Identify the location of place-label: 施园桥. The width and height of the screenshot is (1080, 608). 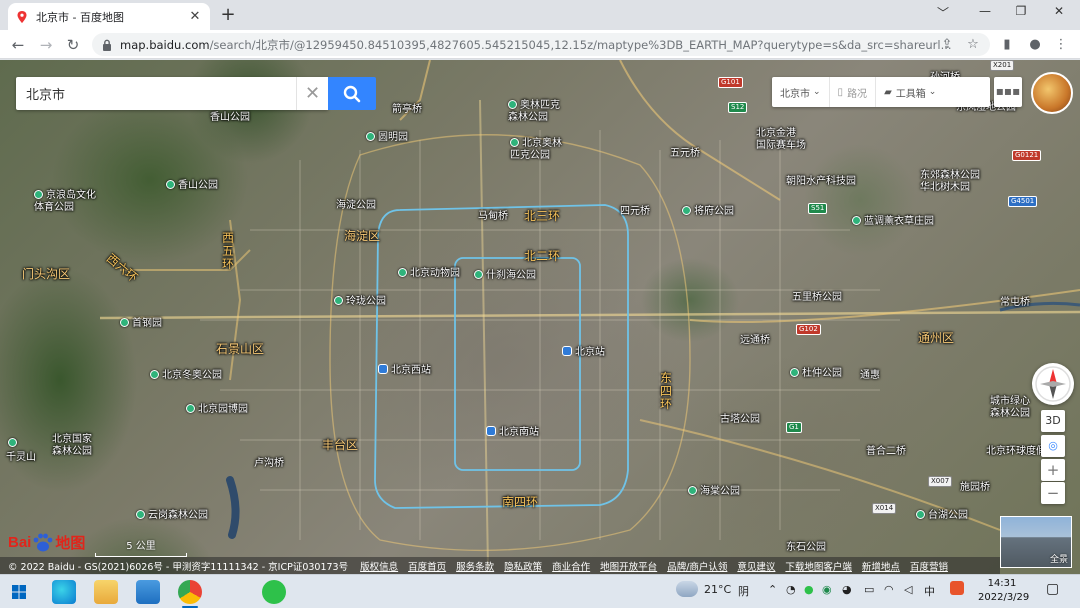
(975, 488).